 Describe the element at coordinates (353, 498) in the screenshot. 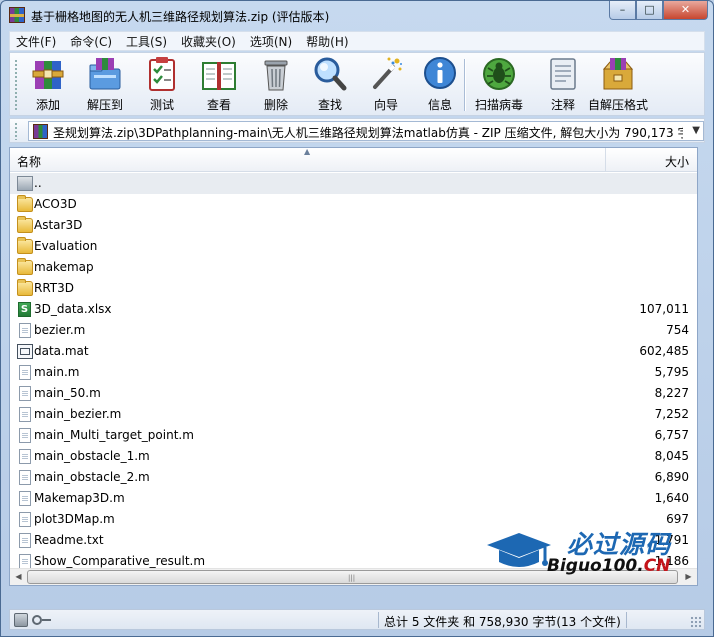

I see `list-item: Makemap3D.m 1,640` at that location.